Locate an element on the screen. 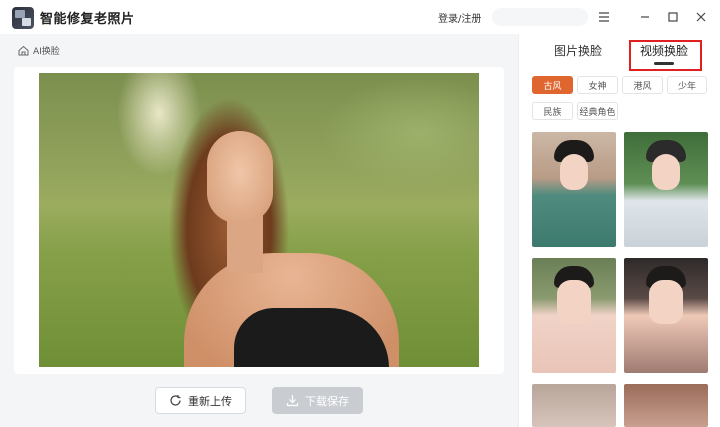  download-icon is located at coordinates (292, 401).